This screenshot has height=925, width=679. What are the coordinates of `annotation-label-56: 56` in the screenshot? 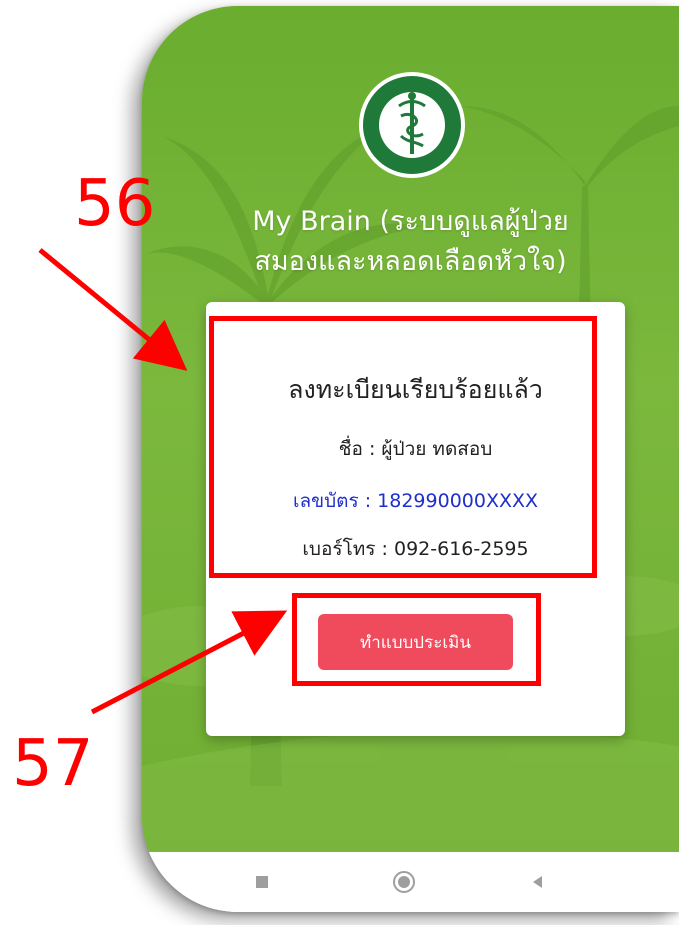 It's located at (115, 204).